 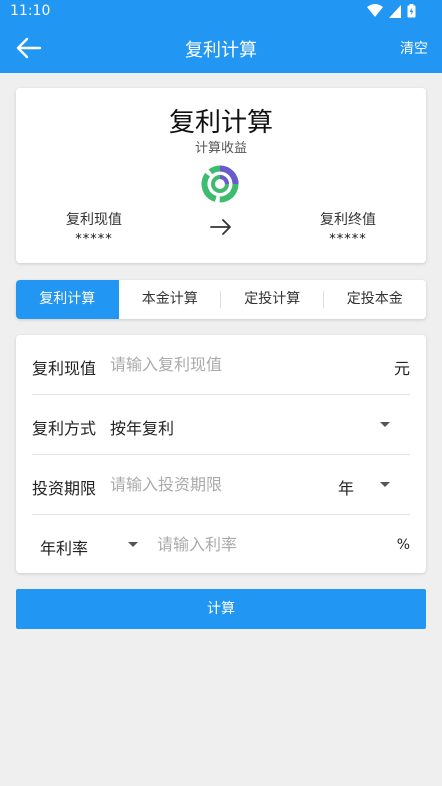 I want to click on future-value-amount: *****, so click(x=348, y=239).